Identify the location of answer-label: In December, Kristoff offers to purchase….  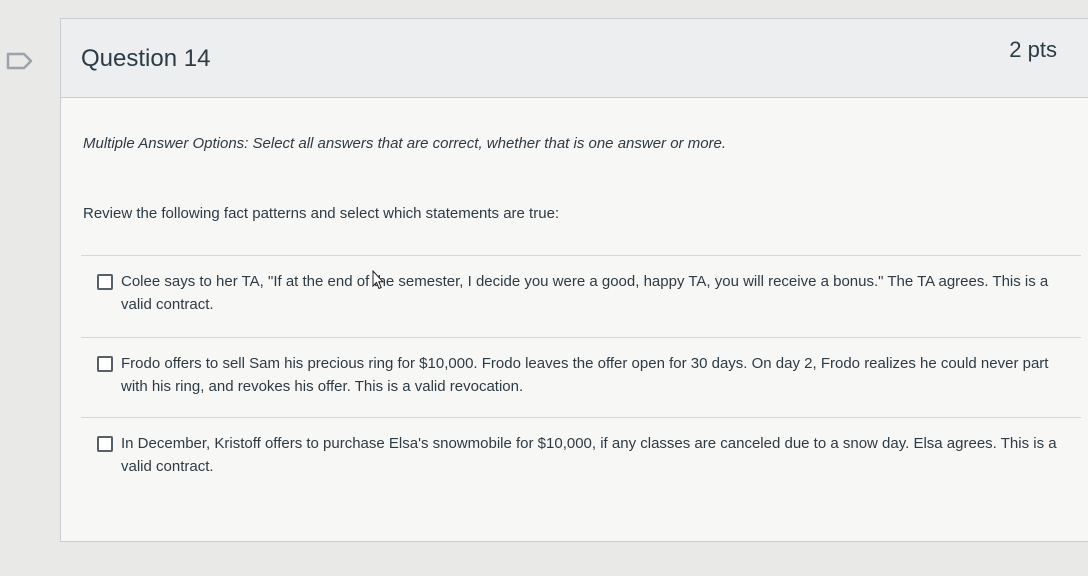
(589, 455).